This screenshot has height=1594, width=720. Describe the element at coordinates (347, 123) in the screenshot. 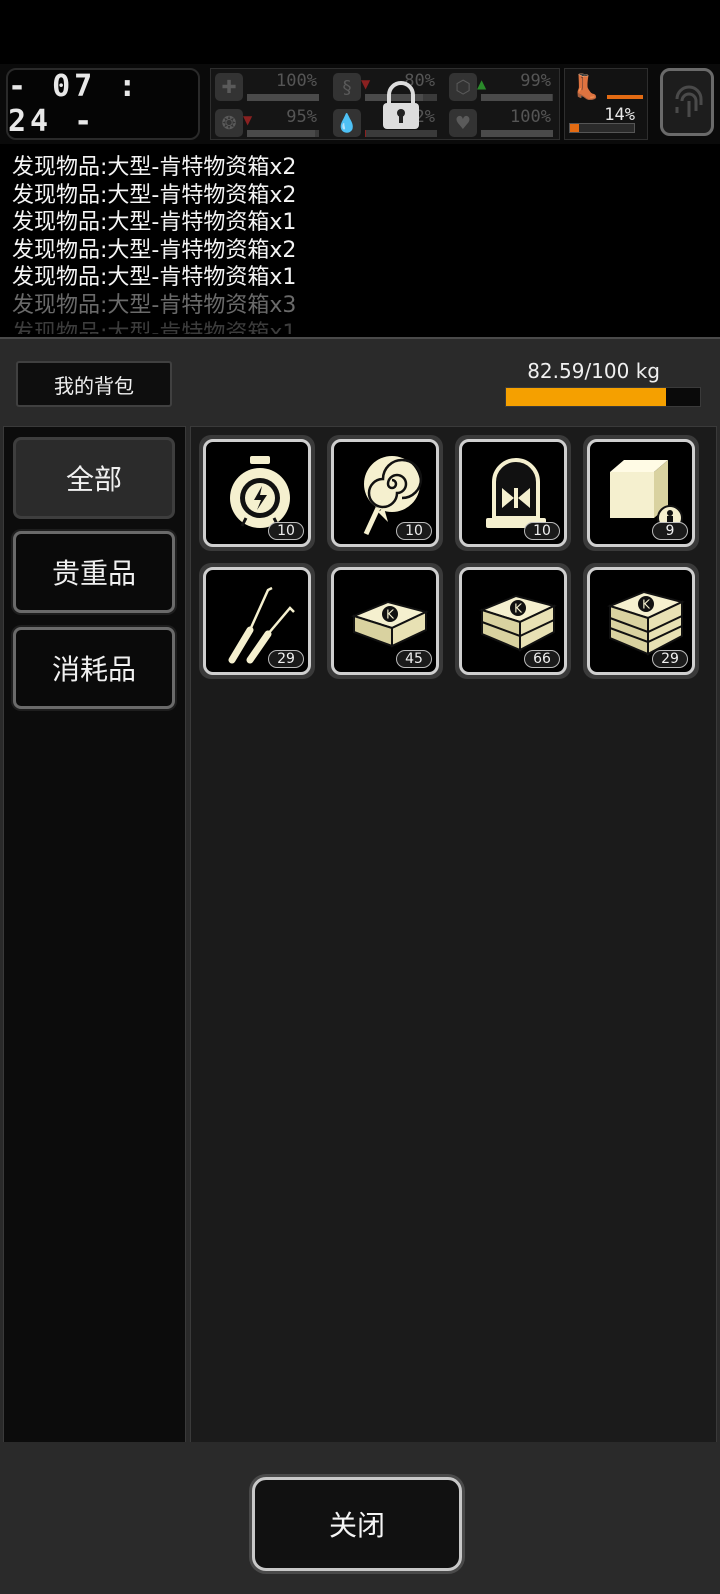

I see `water-drop-icon: 💧` at that location.